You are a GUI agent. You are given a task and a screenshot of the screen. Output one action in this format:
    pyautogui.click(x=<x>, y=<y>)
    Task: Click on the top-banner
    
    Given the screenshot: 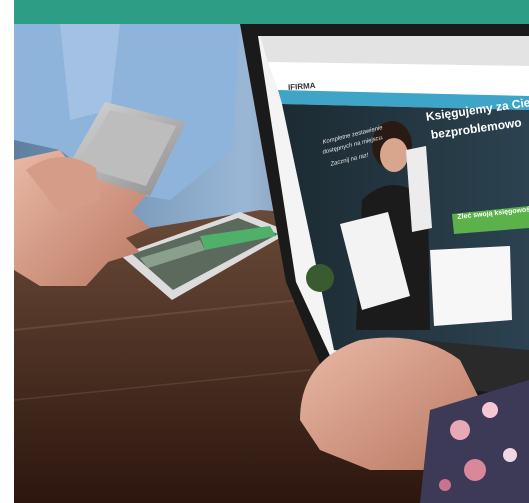 What is the action you would take?
    pyautogui.click(x=271, y=12)
    